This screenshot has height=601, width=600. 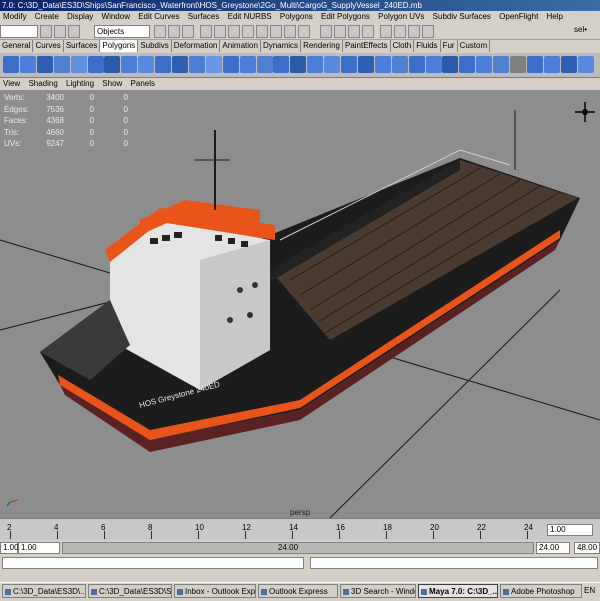 What do you see at coordinates (220, 31) in the screenshot?
I see `mask-joint-icon` at bounding box center [220, 31].